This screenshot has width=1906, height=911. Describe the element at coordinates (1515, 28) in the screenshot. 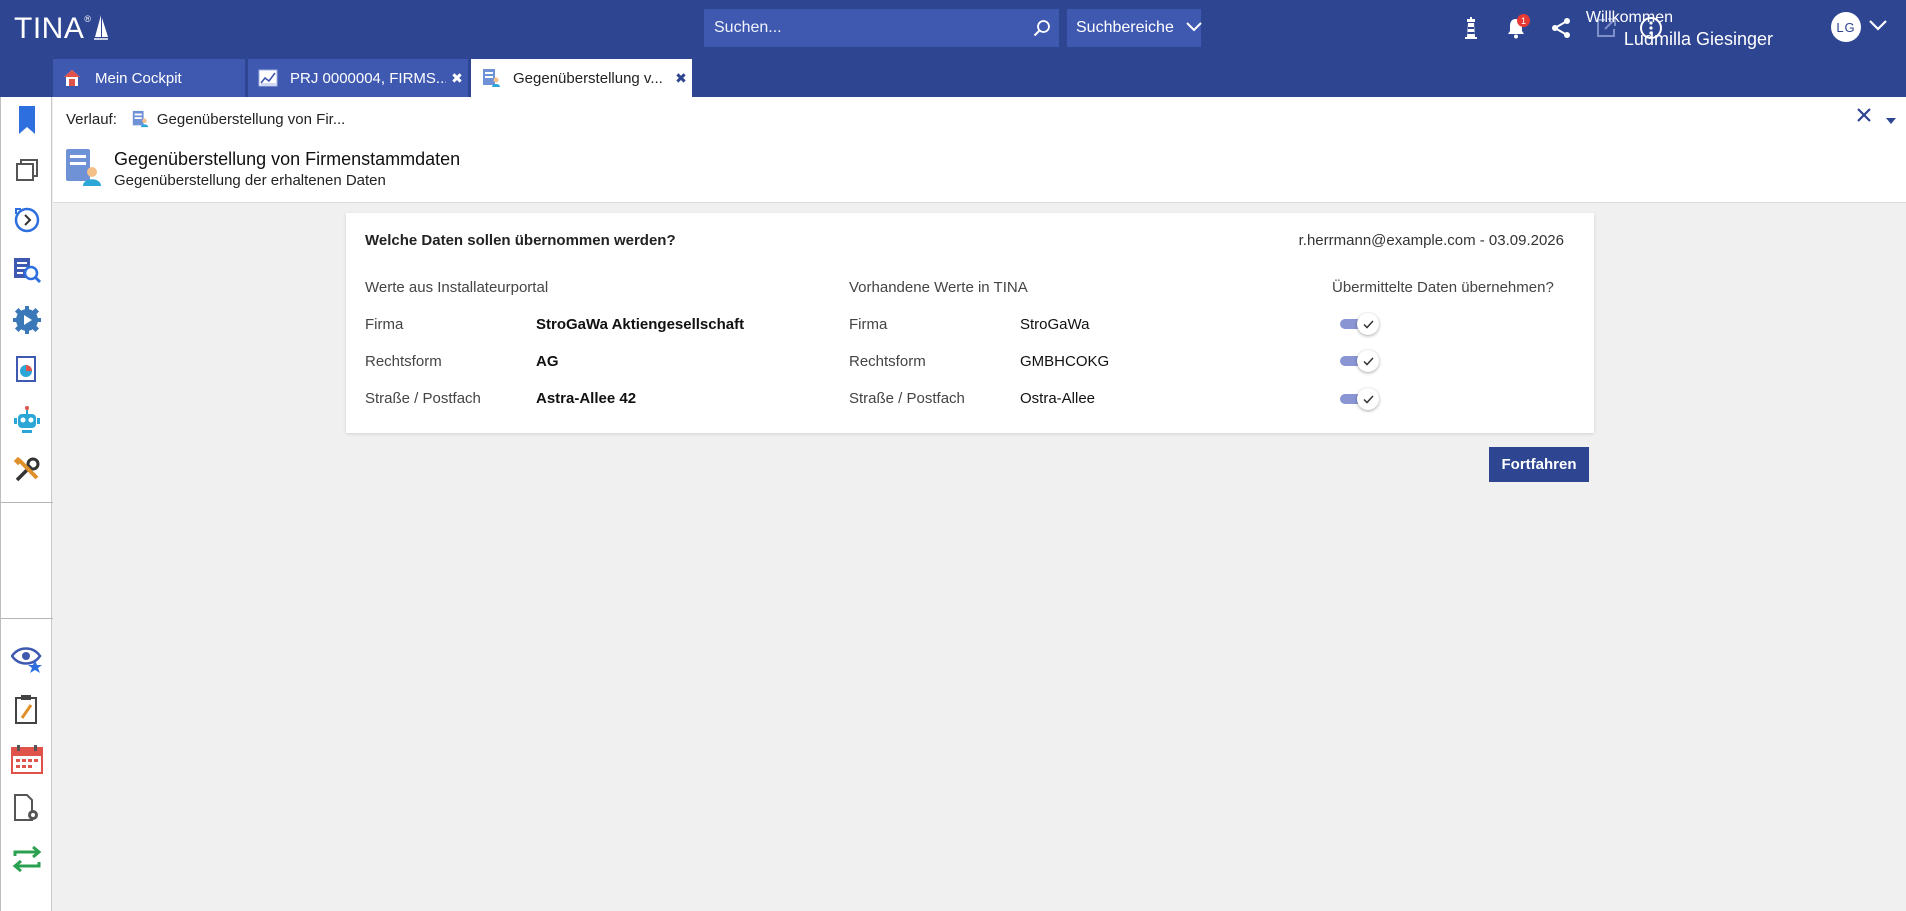

I see `bell-icon: 1` at that location.